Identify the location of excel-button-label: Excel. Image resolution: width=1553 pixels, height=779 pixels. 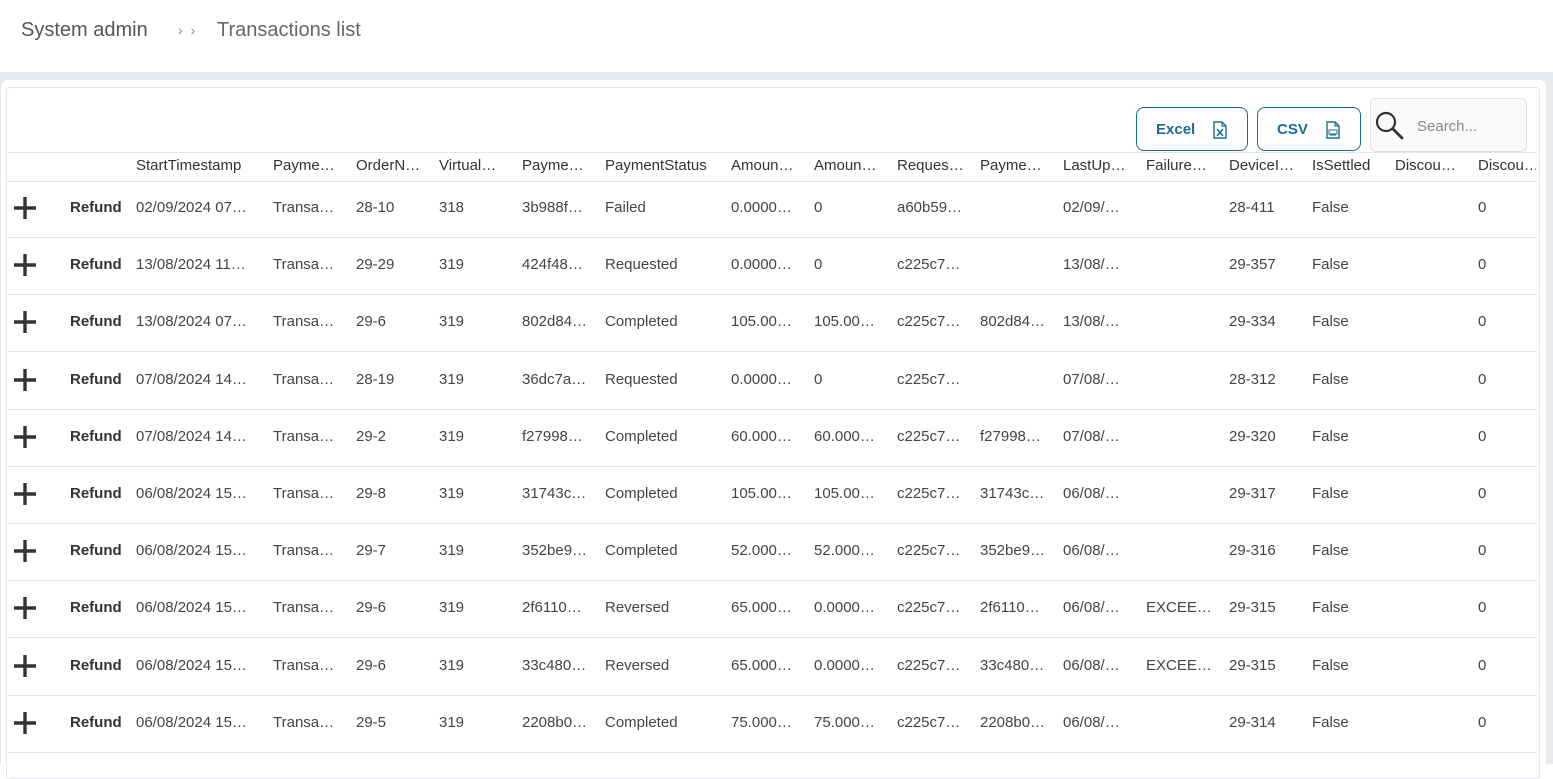
(1176, 129).